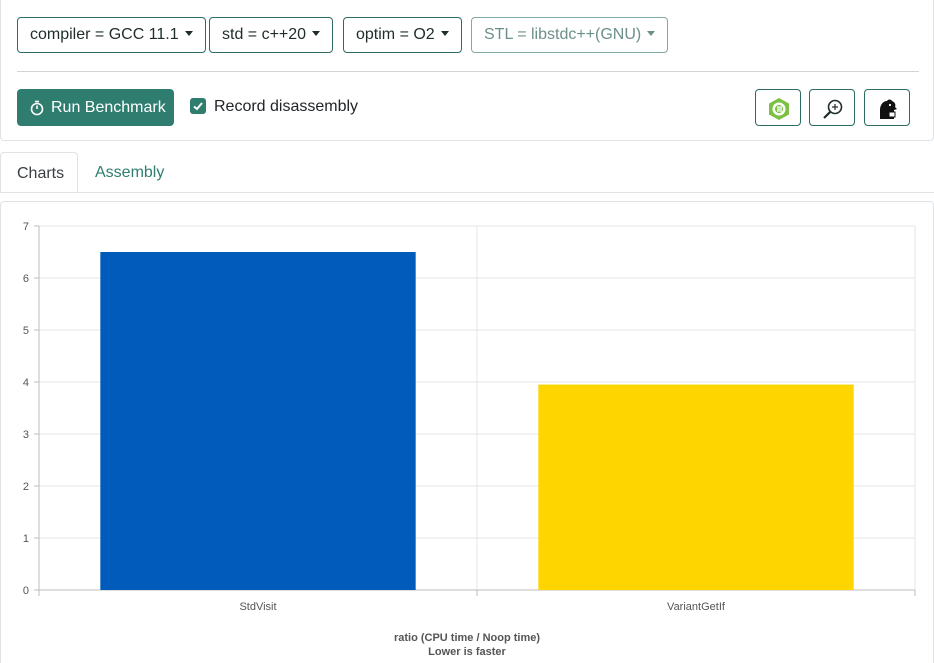  What do you see at coordinates (104, 34) in the screenshot?
I see `compiler-dropdown-label: compiler = GCC 11.1` at bounding box center [104, 34].